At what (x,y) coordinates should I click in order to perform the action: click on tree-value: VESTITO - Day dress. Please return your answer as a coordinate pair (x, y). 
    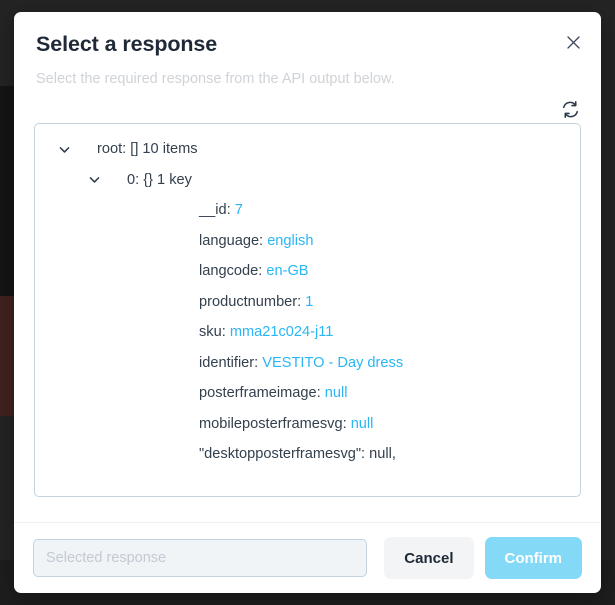
    Looking at the image, I should click on (332, 363).